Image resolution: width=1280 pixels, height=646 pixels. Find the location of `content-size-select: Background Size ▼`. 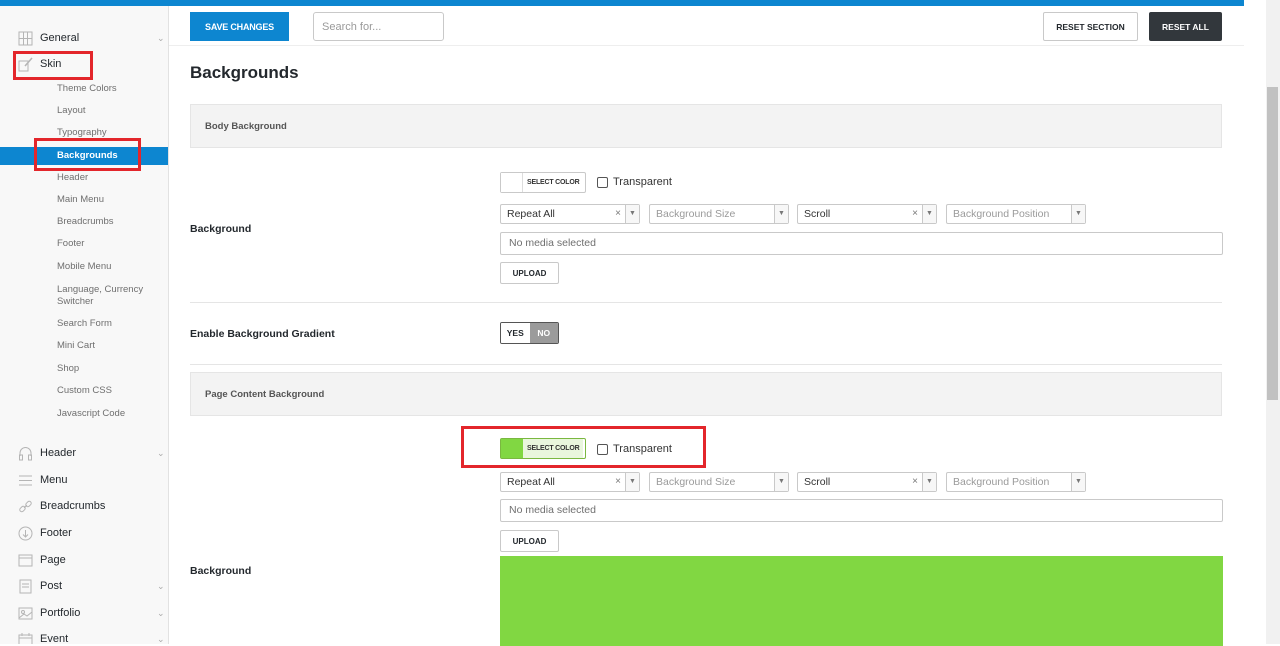

content-size-select: Background Size ▼ is located at coordinates (719, 482).